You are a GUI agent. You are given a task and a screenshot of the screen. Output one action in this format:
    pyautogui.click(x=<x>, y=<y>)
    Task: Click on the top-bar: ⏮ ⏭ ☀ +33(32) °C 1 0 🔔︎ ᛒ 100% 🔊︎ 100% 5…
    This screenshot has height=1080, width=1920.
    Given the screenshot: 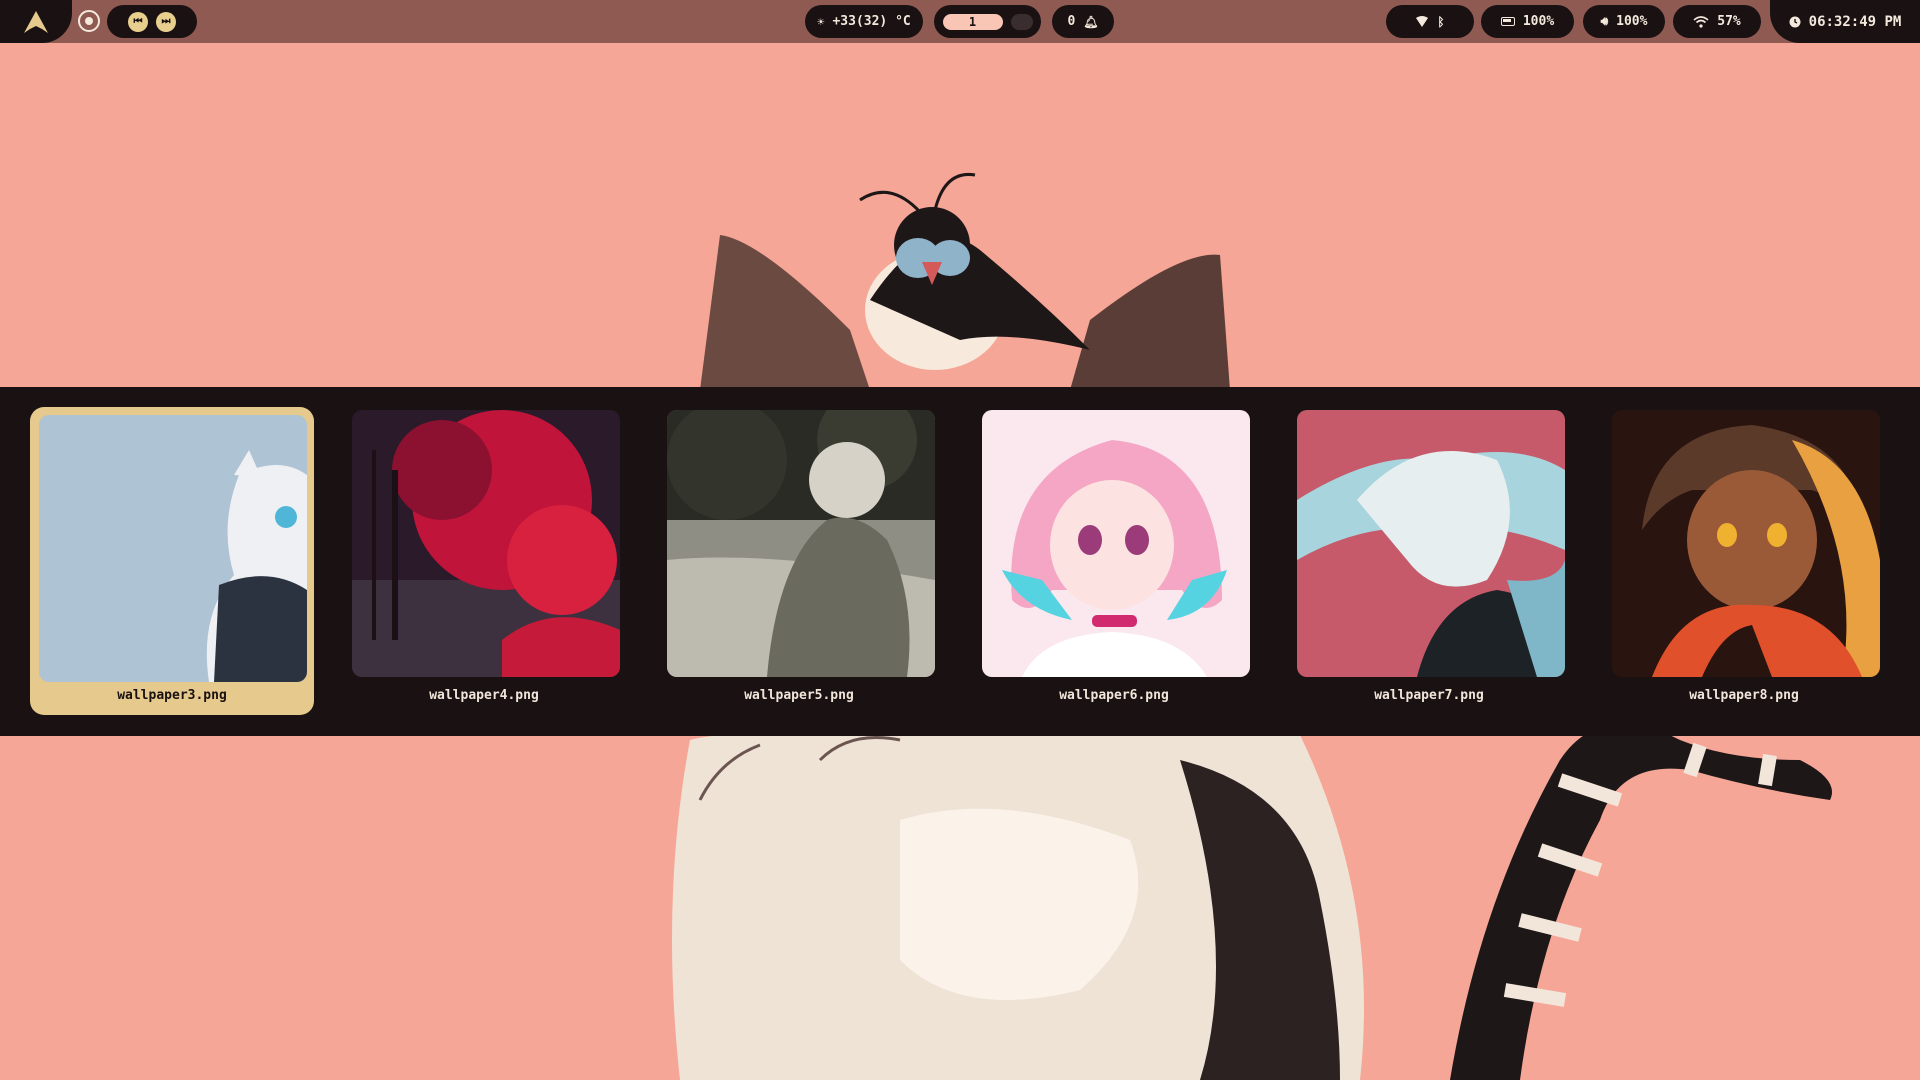 What is the action you would take?
    pyautogui.click(x=960, y=21)
    